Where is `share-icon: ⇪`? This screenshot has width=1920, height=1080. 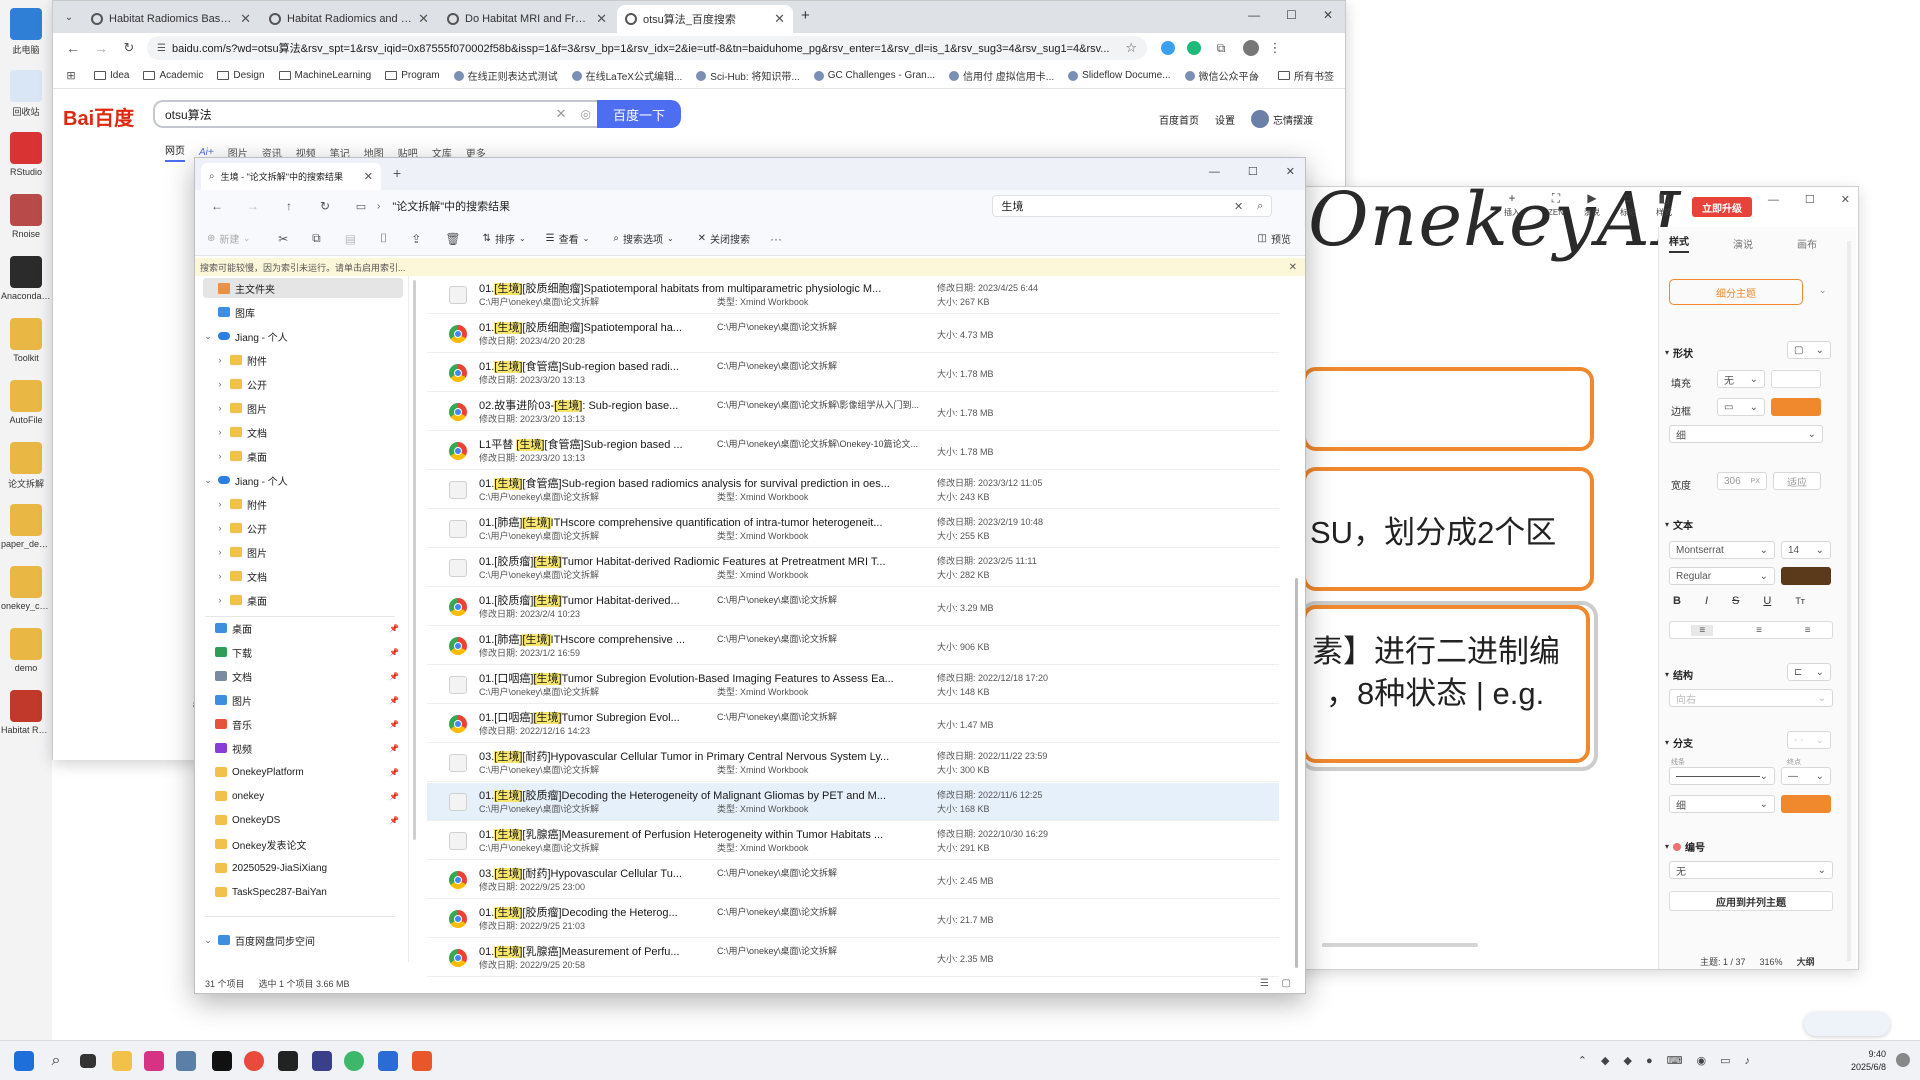 share-icon: ⇪ is located at coordinates (416, 239).